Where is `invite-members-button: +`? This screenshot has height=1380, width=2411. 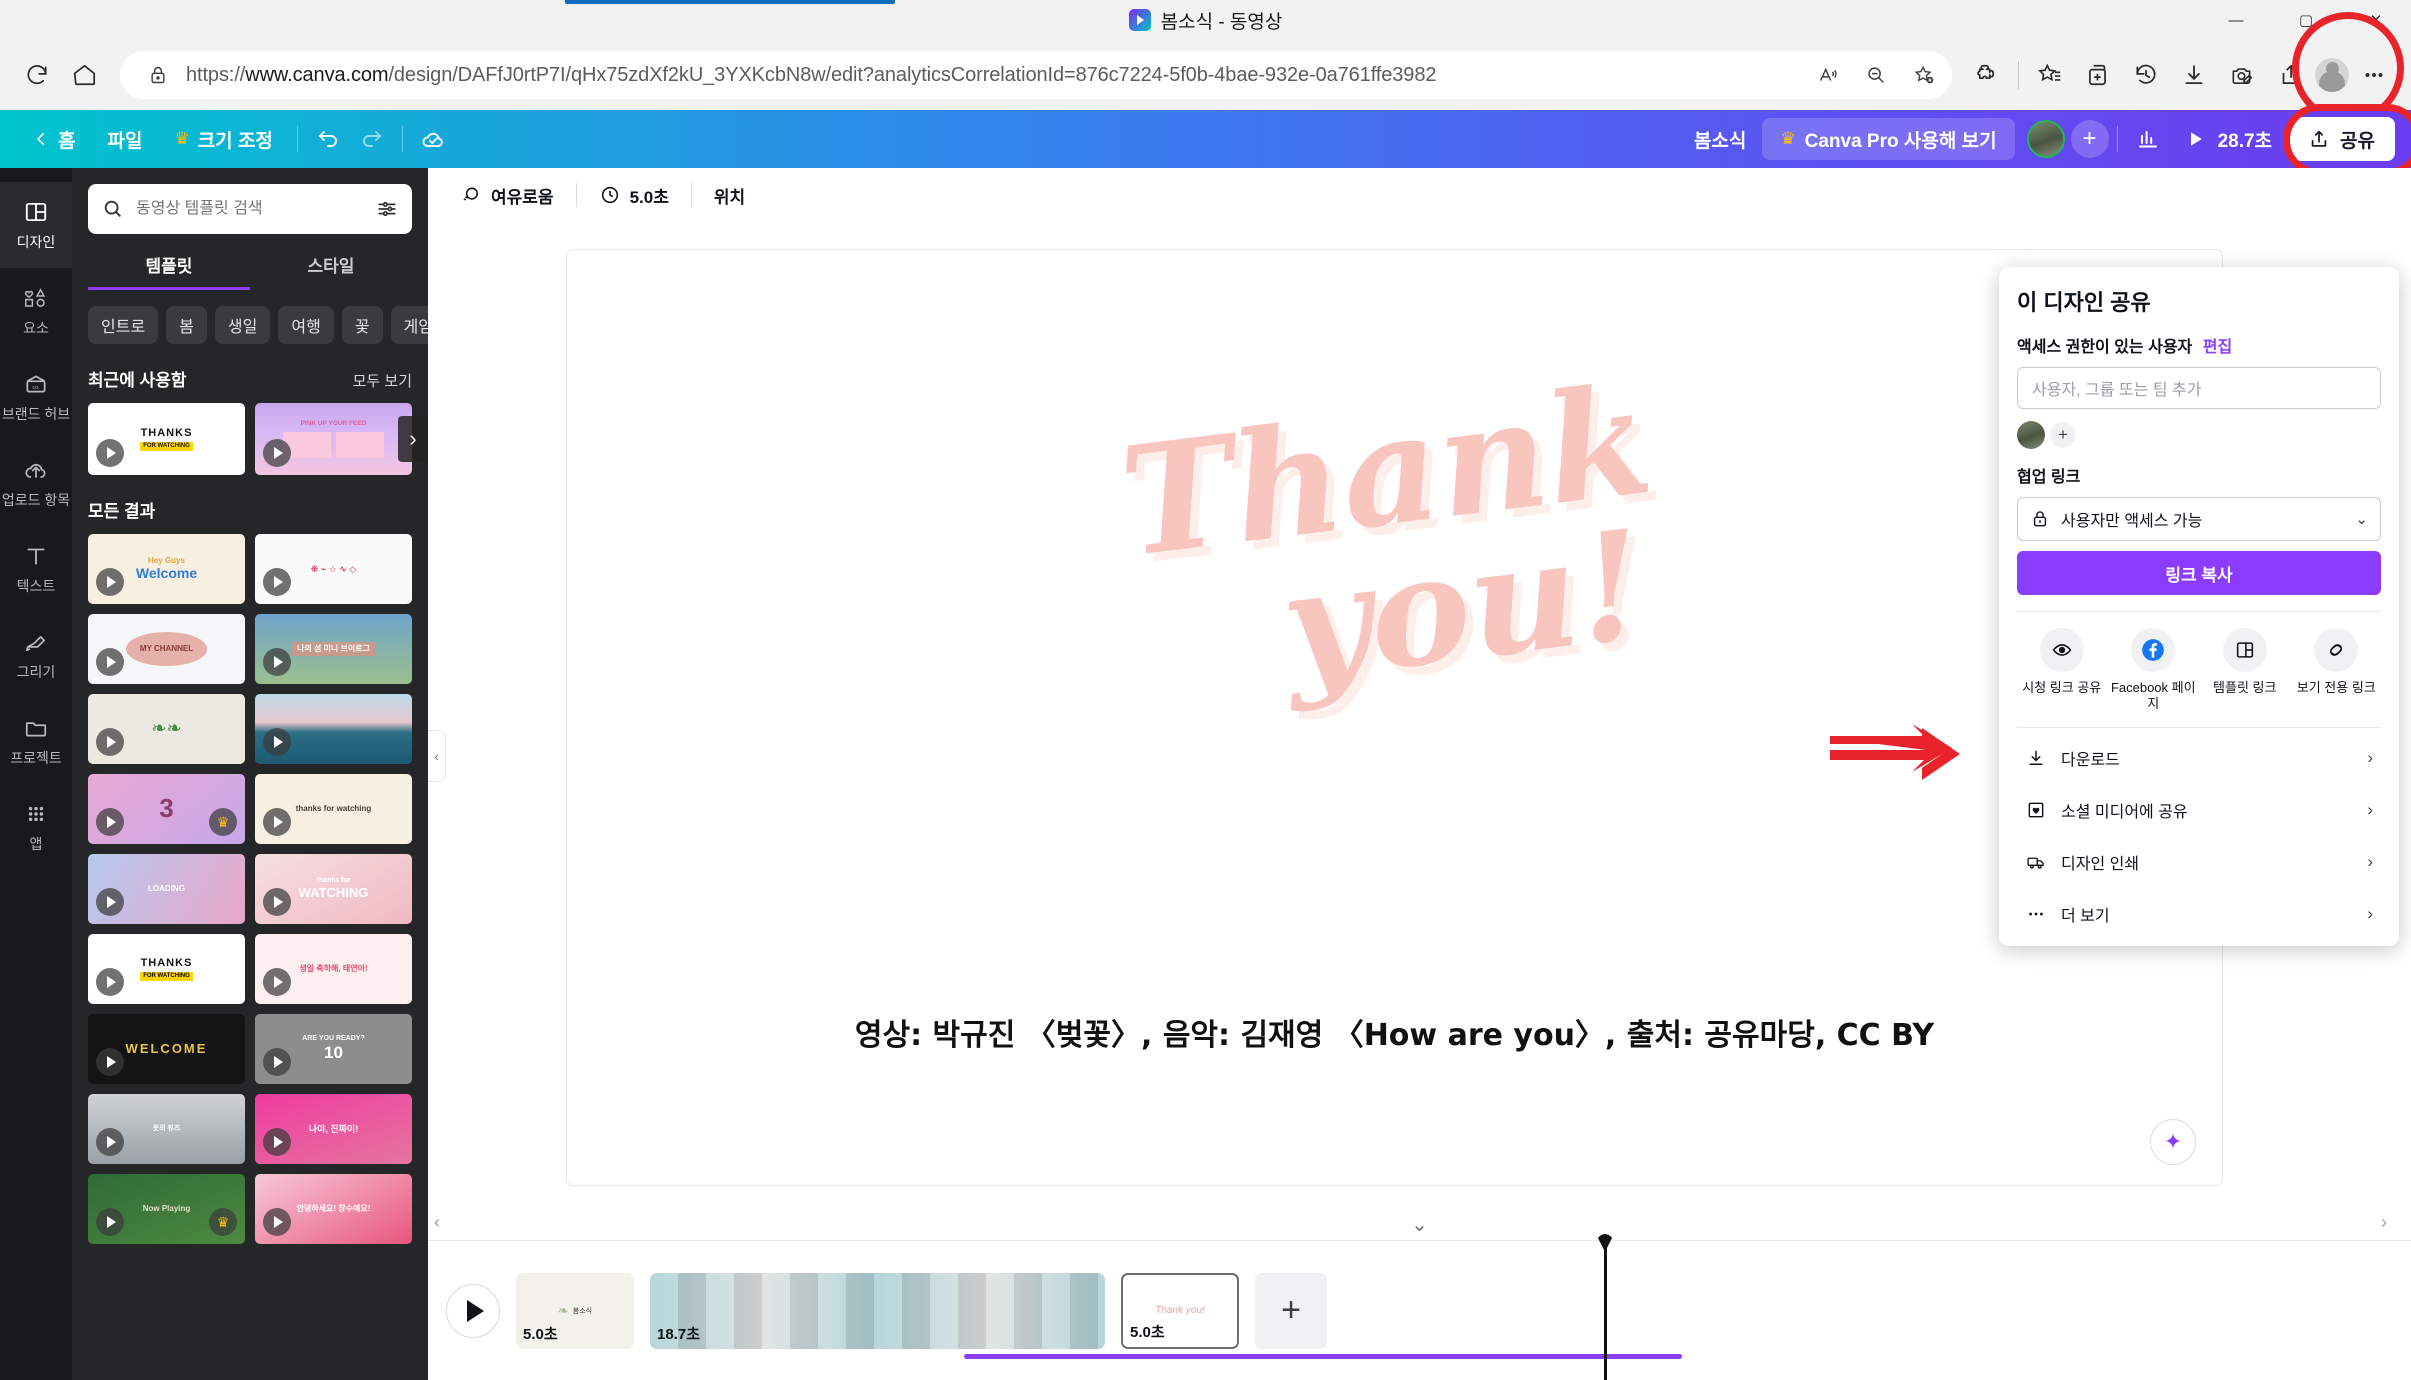 invite-members-button: + is located at coordinates (2089, 139).